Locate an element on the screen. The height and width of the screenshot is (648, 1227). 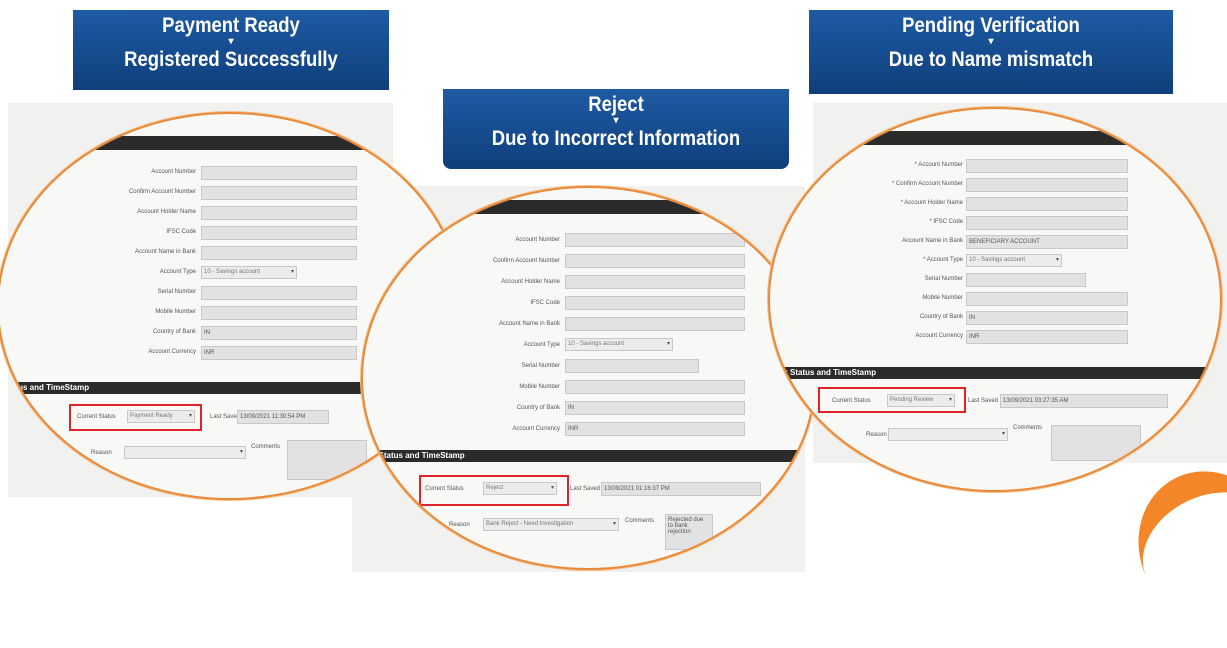
field-value: 13/09/2021 01:16:37 PM is located at coordinates (637, 489).